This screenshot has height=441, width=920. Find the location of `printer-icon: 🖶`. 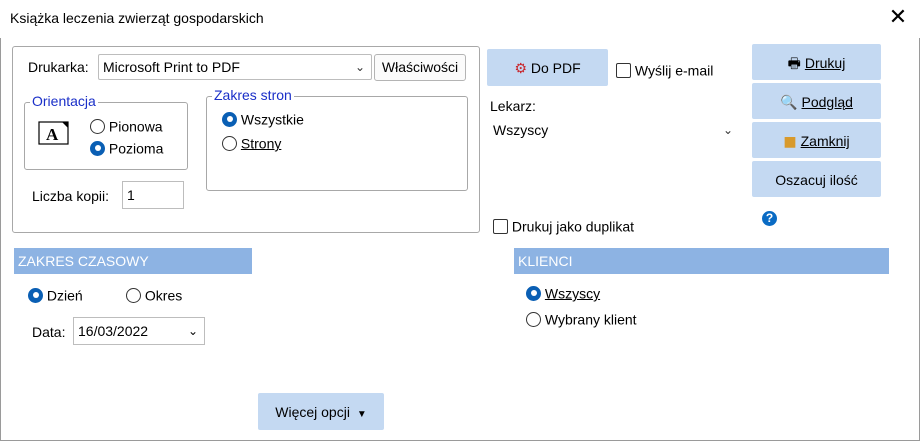

printer-icon: 🖶 is located at coordinates (794, 64).